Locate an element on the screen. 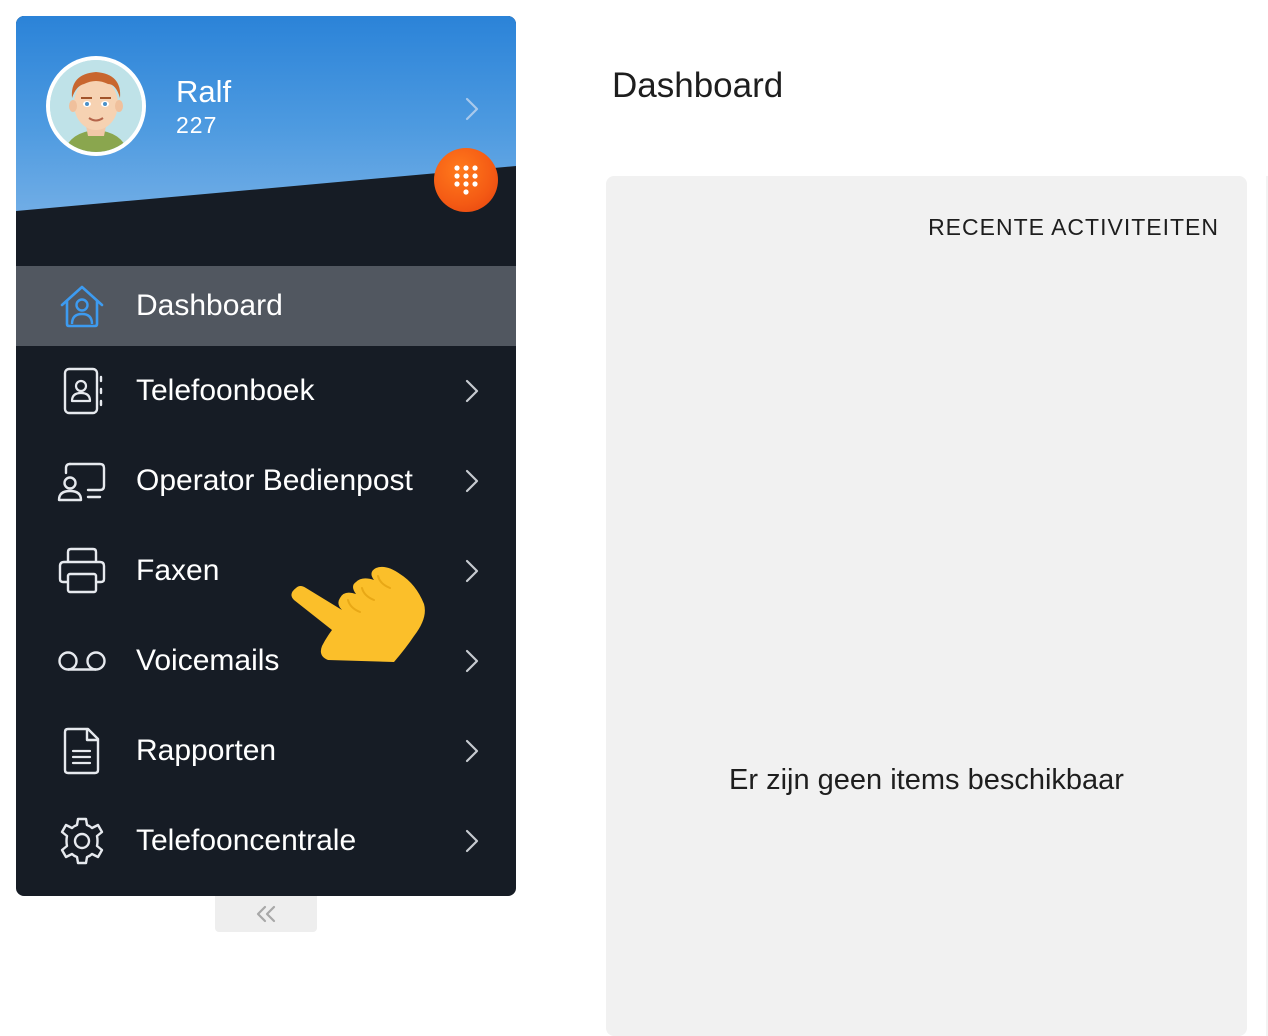  sidebar-item-rapporten: Rapporten is located at coordinates (266, 751).